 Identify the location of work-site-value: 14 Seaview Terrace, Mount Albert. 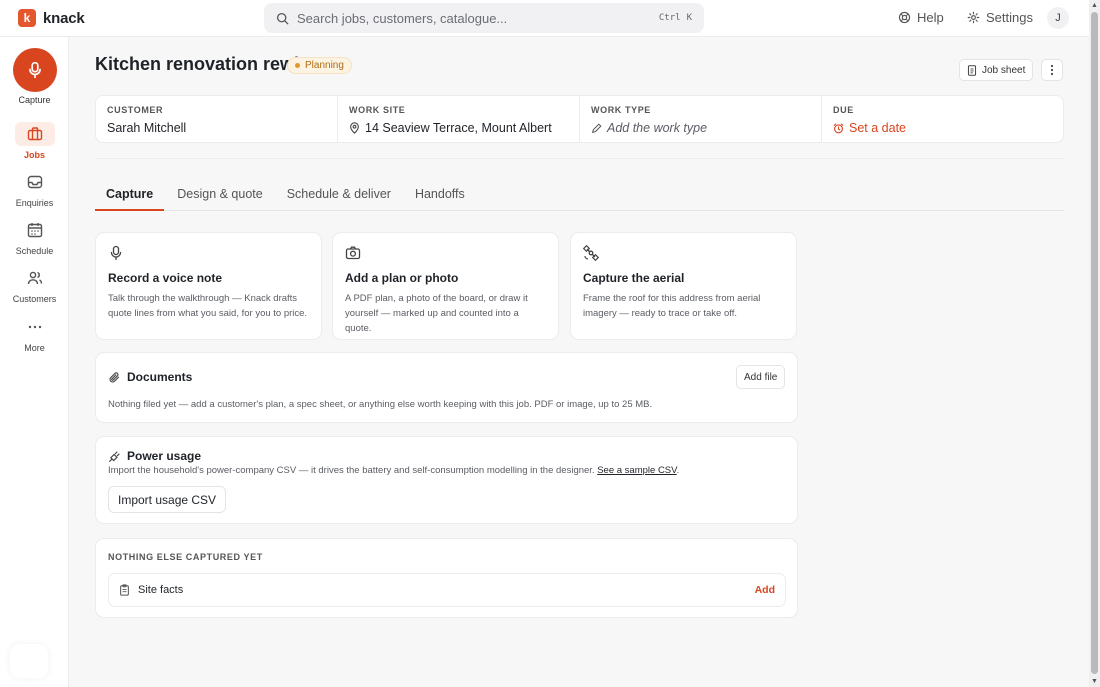
(458, 128).